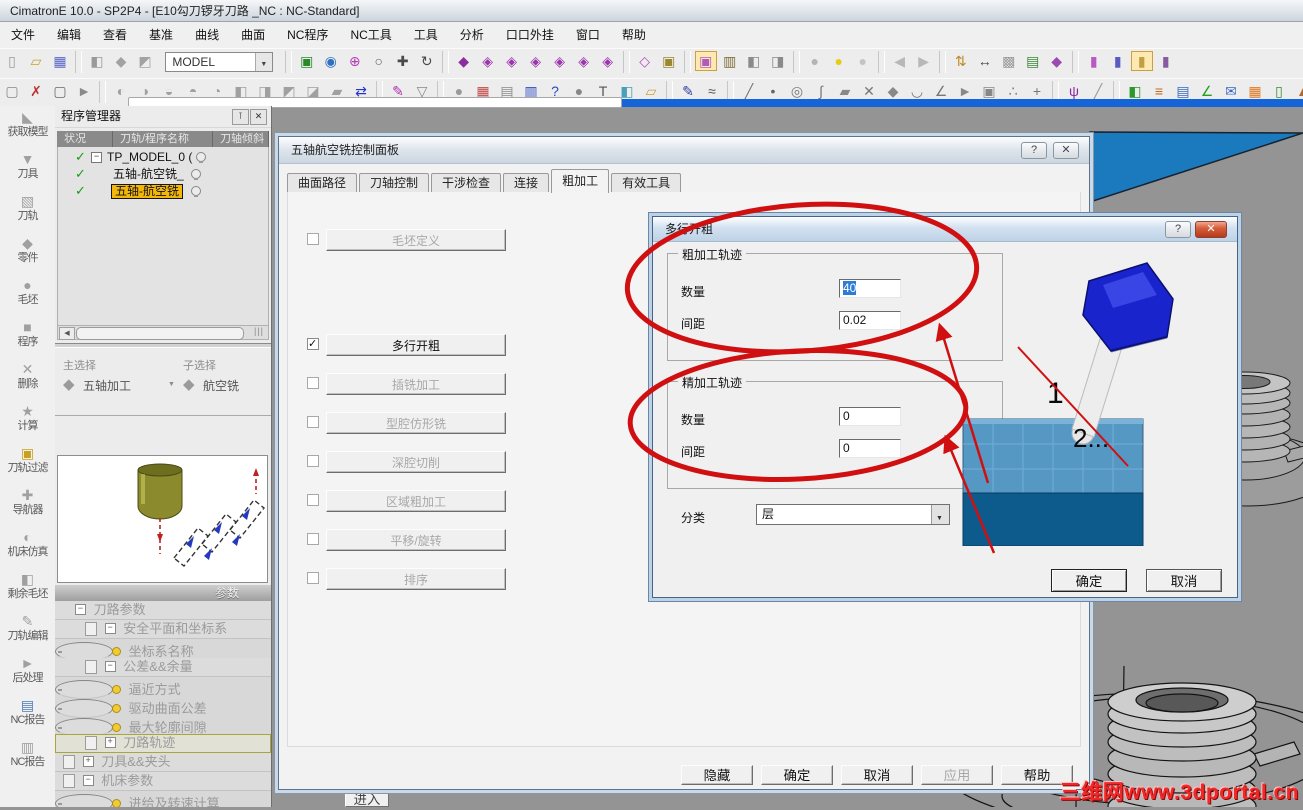 The height and width of the screenshot is (810, 1303). Describe the element at coordinates (163, 139) in the screenshot. I see `column-header: 刀轨/程序名称` at that location.